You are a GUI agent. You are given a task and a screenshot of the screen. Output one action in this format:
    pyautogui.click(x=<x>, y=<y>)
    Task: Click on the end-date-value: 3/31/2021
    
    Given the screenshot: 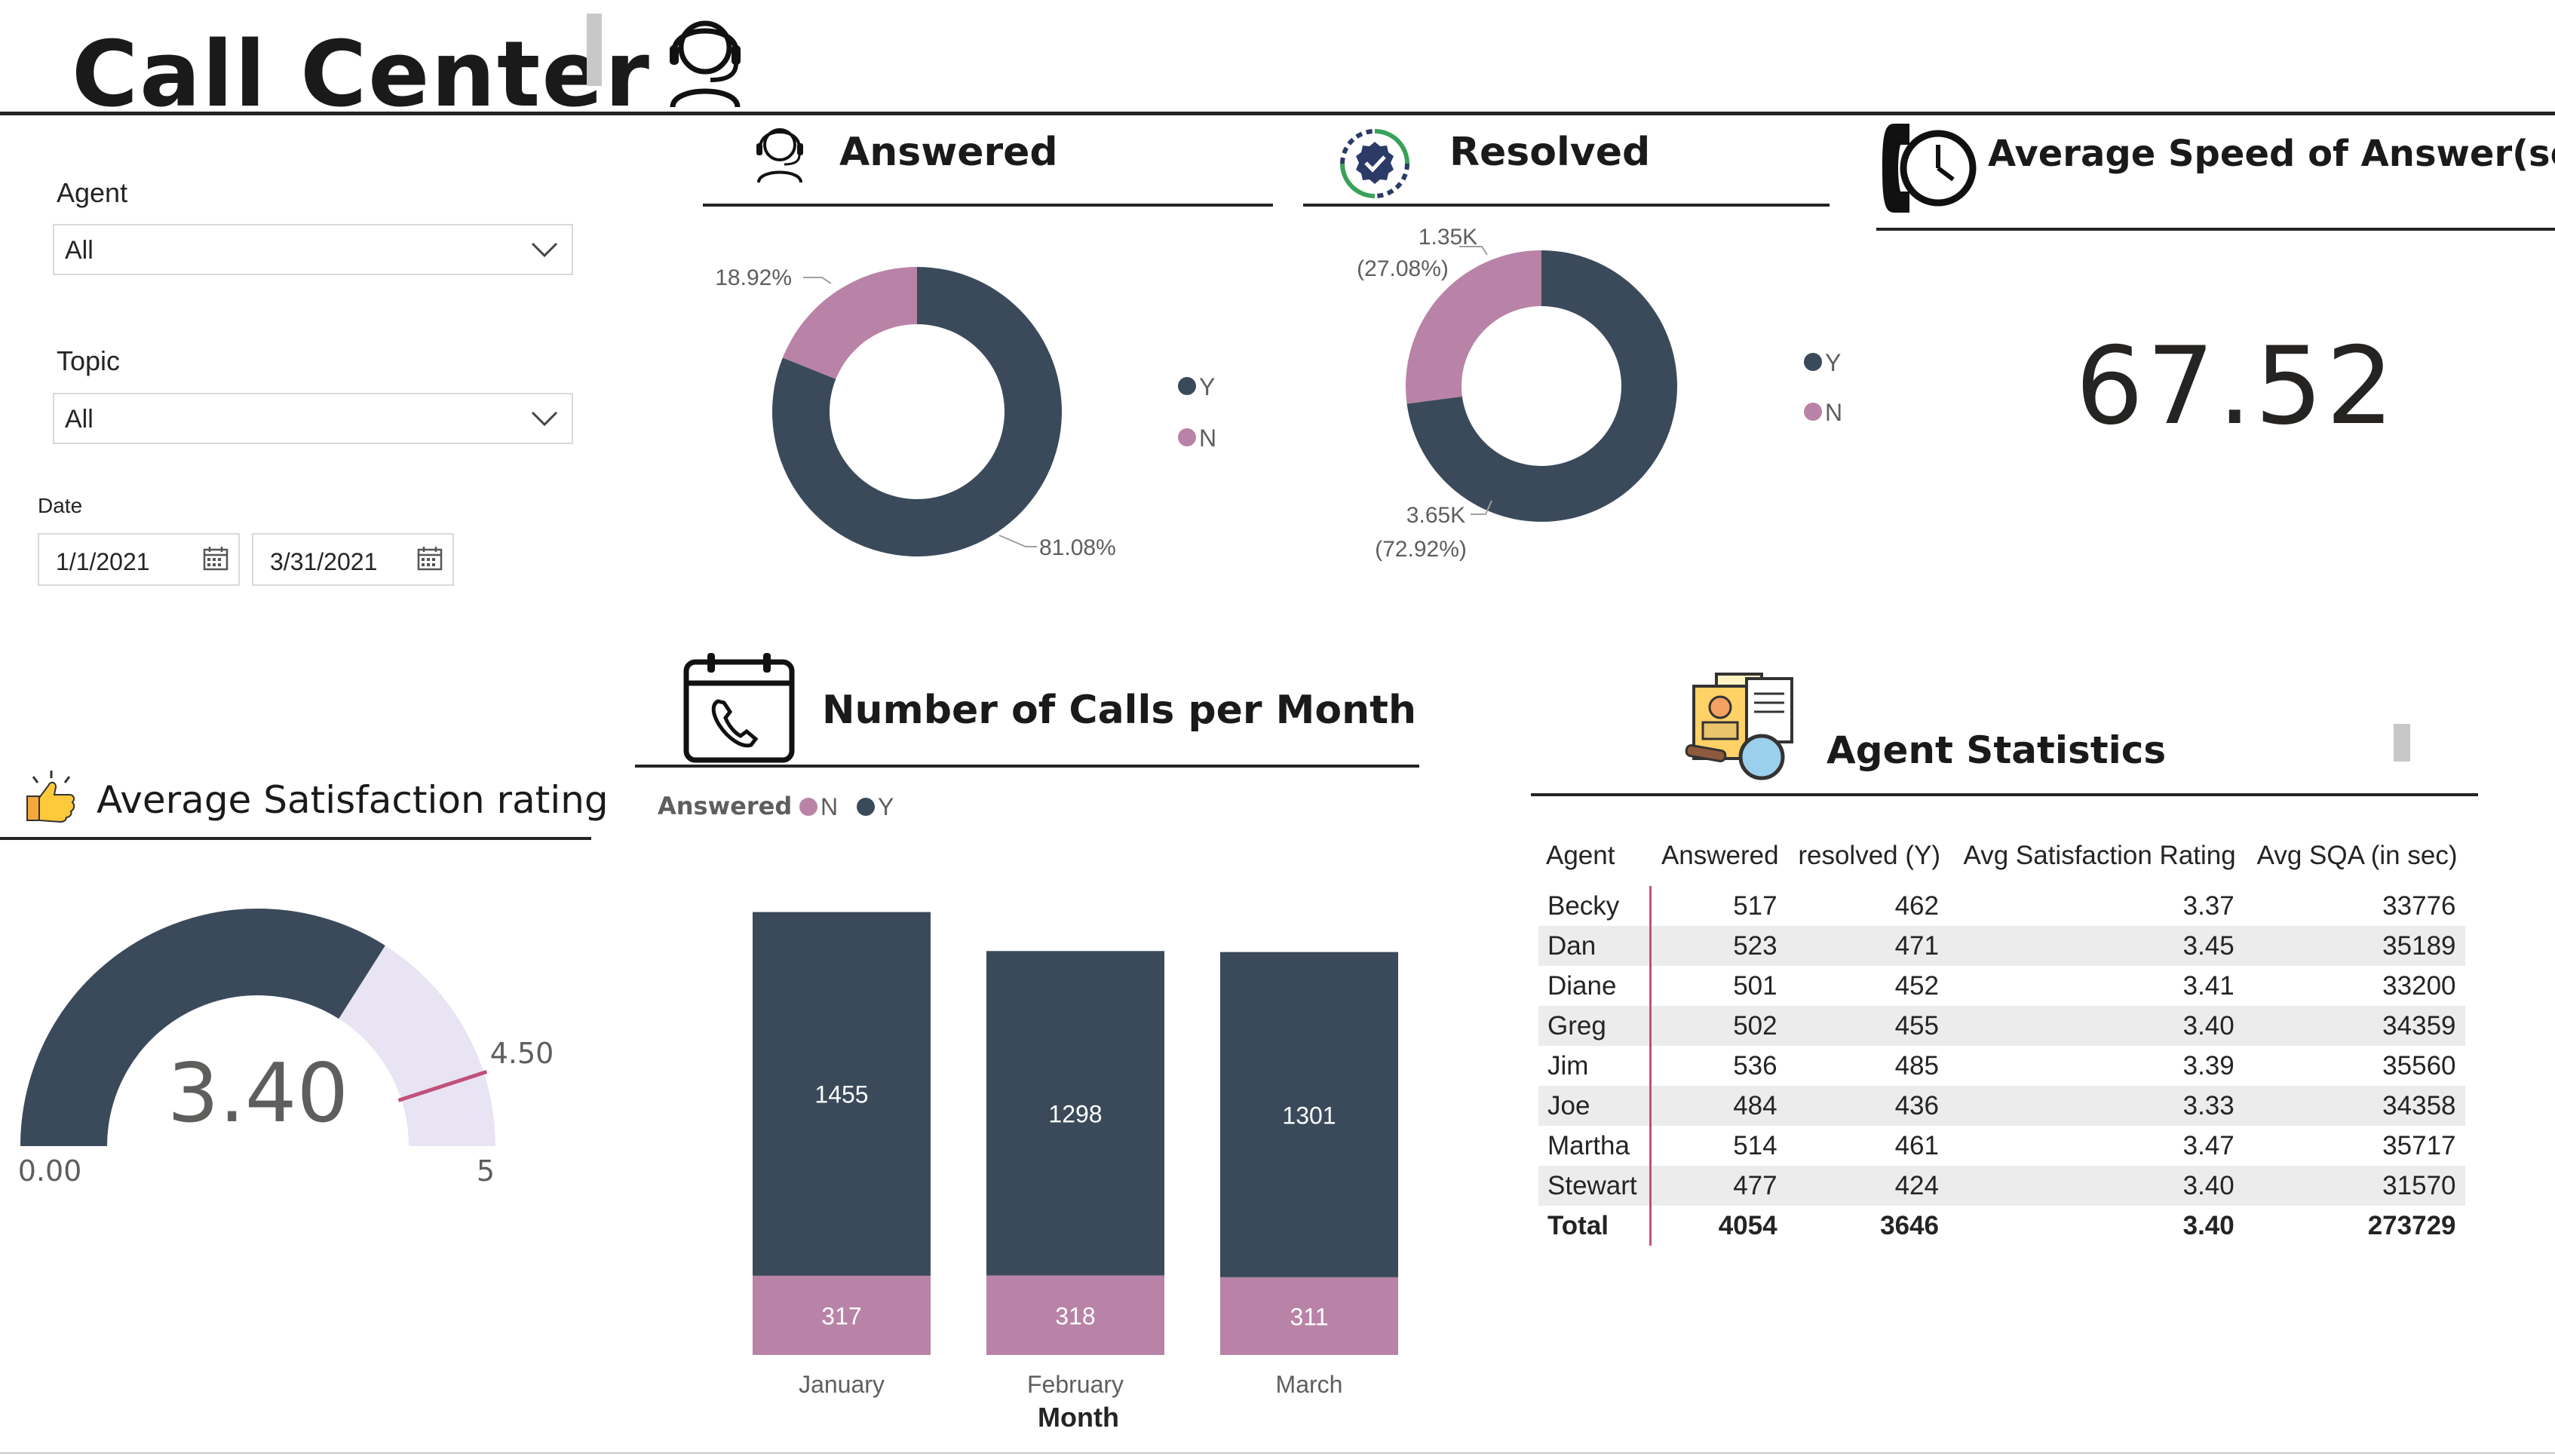 What is the action you would take?
    pyautogui.click(x=324, y=561)
    